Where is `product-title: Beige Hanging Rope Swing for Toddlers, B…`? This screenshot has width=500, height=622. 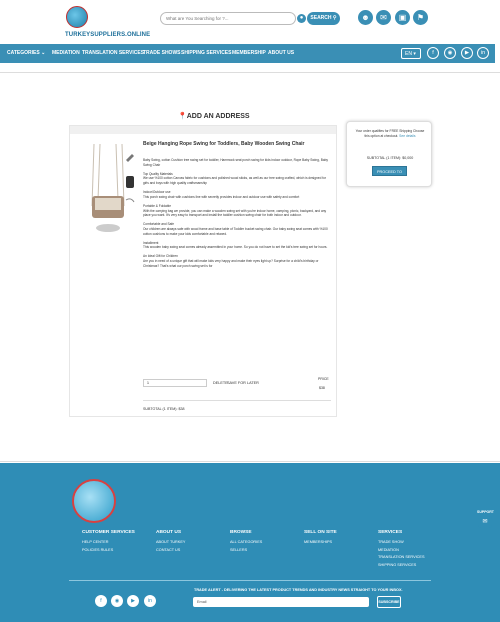
product-title: Beige Hanging Rope Swing for Toddlers, B… is located at coordinates (238, 144).